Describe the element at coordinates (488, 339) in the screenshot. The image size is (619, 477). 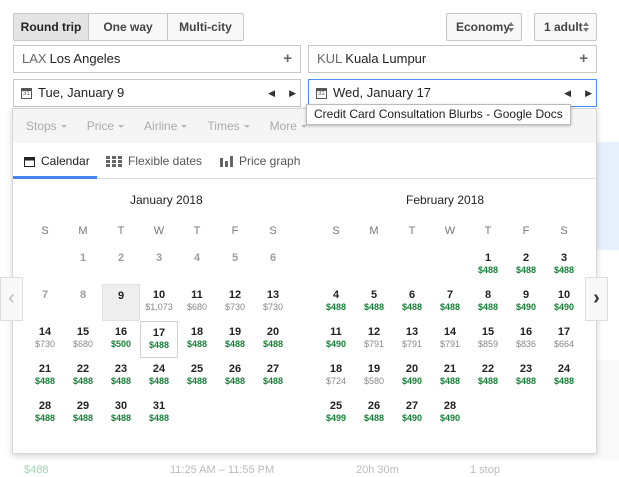
I see `calendar-day: 15 $859` at that location.